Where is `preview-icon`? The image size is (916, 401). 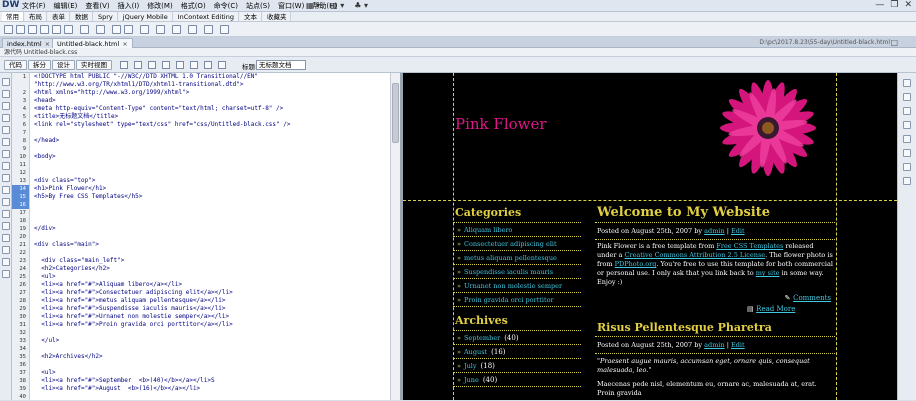 preview-icon is located at coordinates (138, 65).